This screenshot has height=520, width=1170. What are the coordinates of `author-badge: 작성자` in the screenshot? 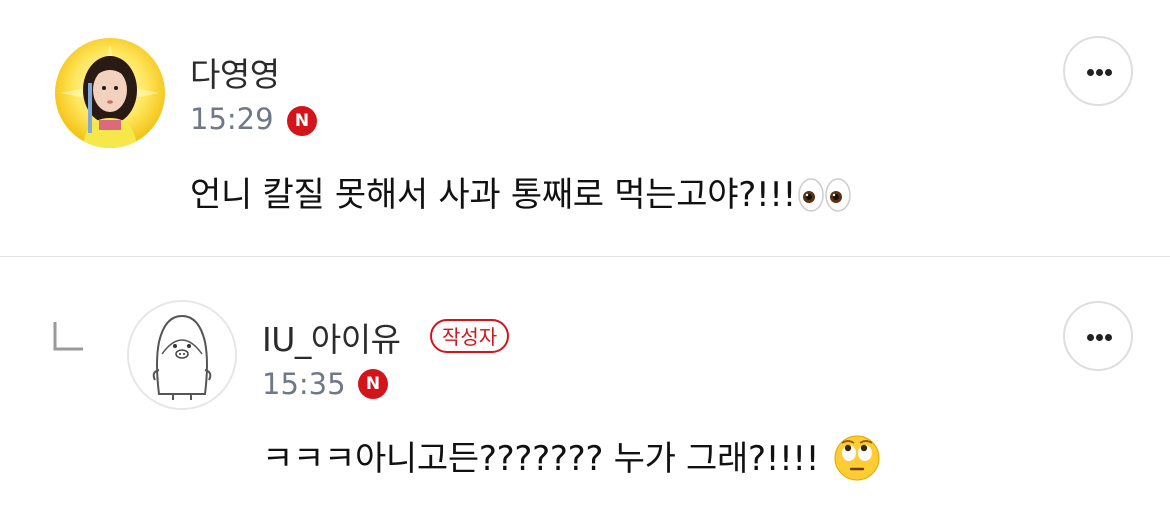 It's located at (470, 336).